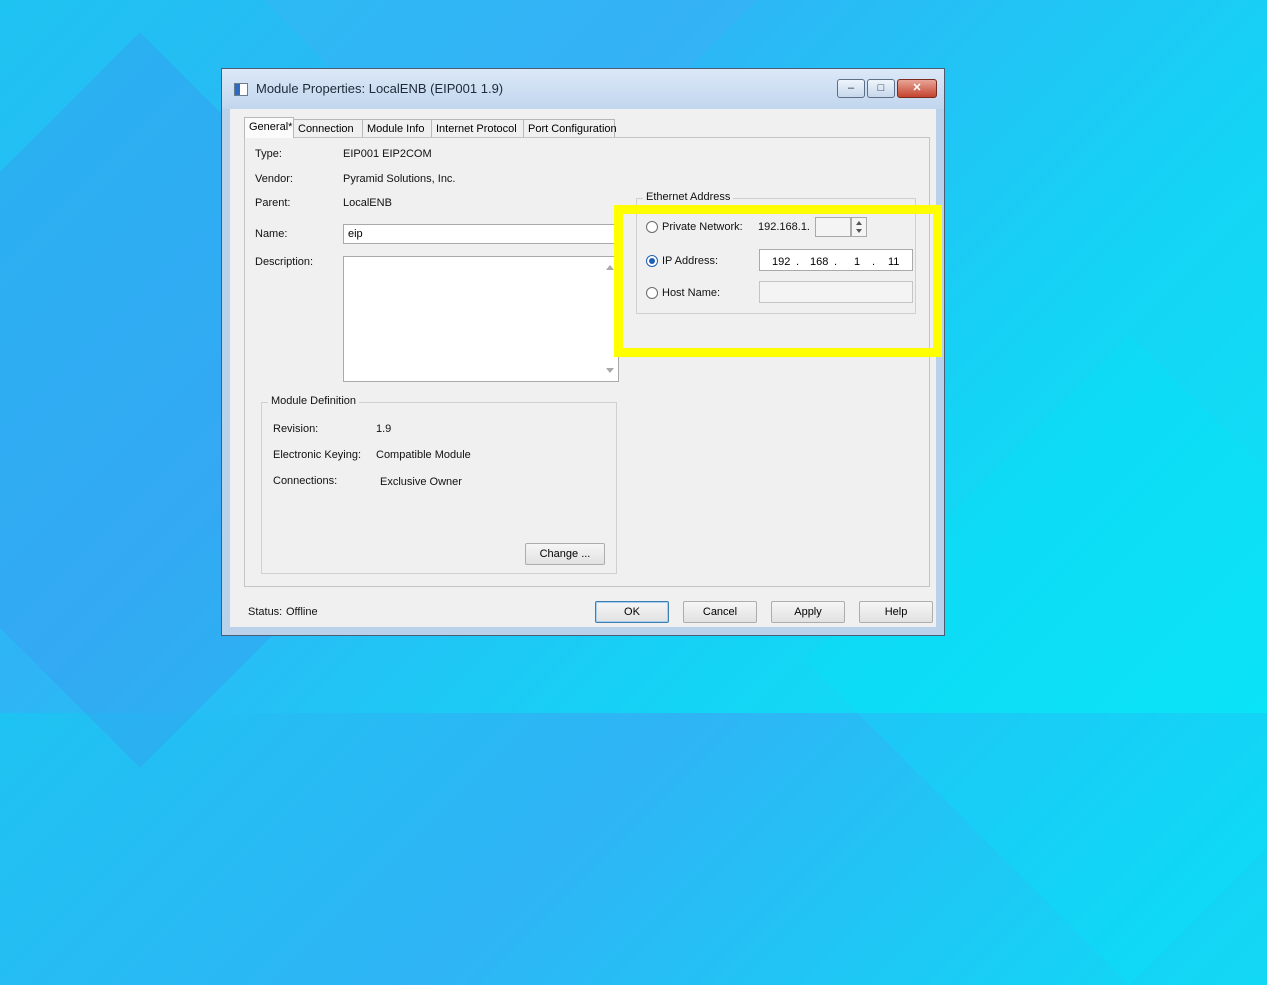 This screenshot has width=1267, height=985. Describe the element at coordinates (241, 89) in the screenshot. I see `app-icon` at that location.